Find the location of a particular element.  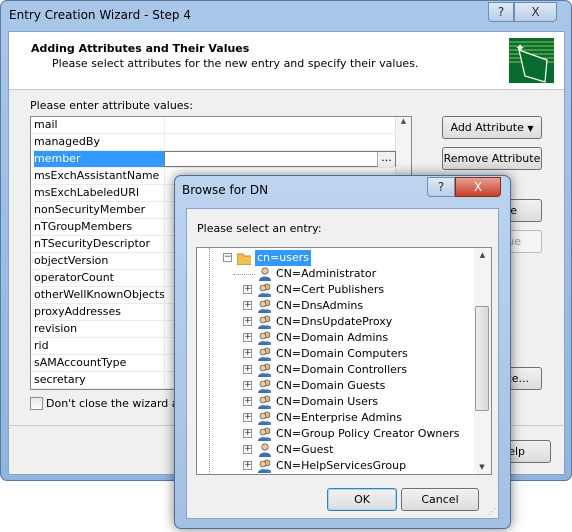

scroll-thumb is located at coordinates (482, 358).